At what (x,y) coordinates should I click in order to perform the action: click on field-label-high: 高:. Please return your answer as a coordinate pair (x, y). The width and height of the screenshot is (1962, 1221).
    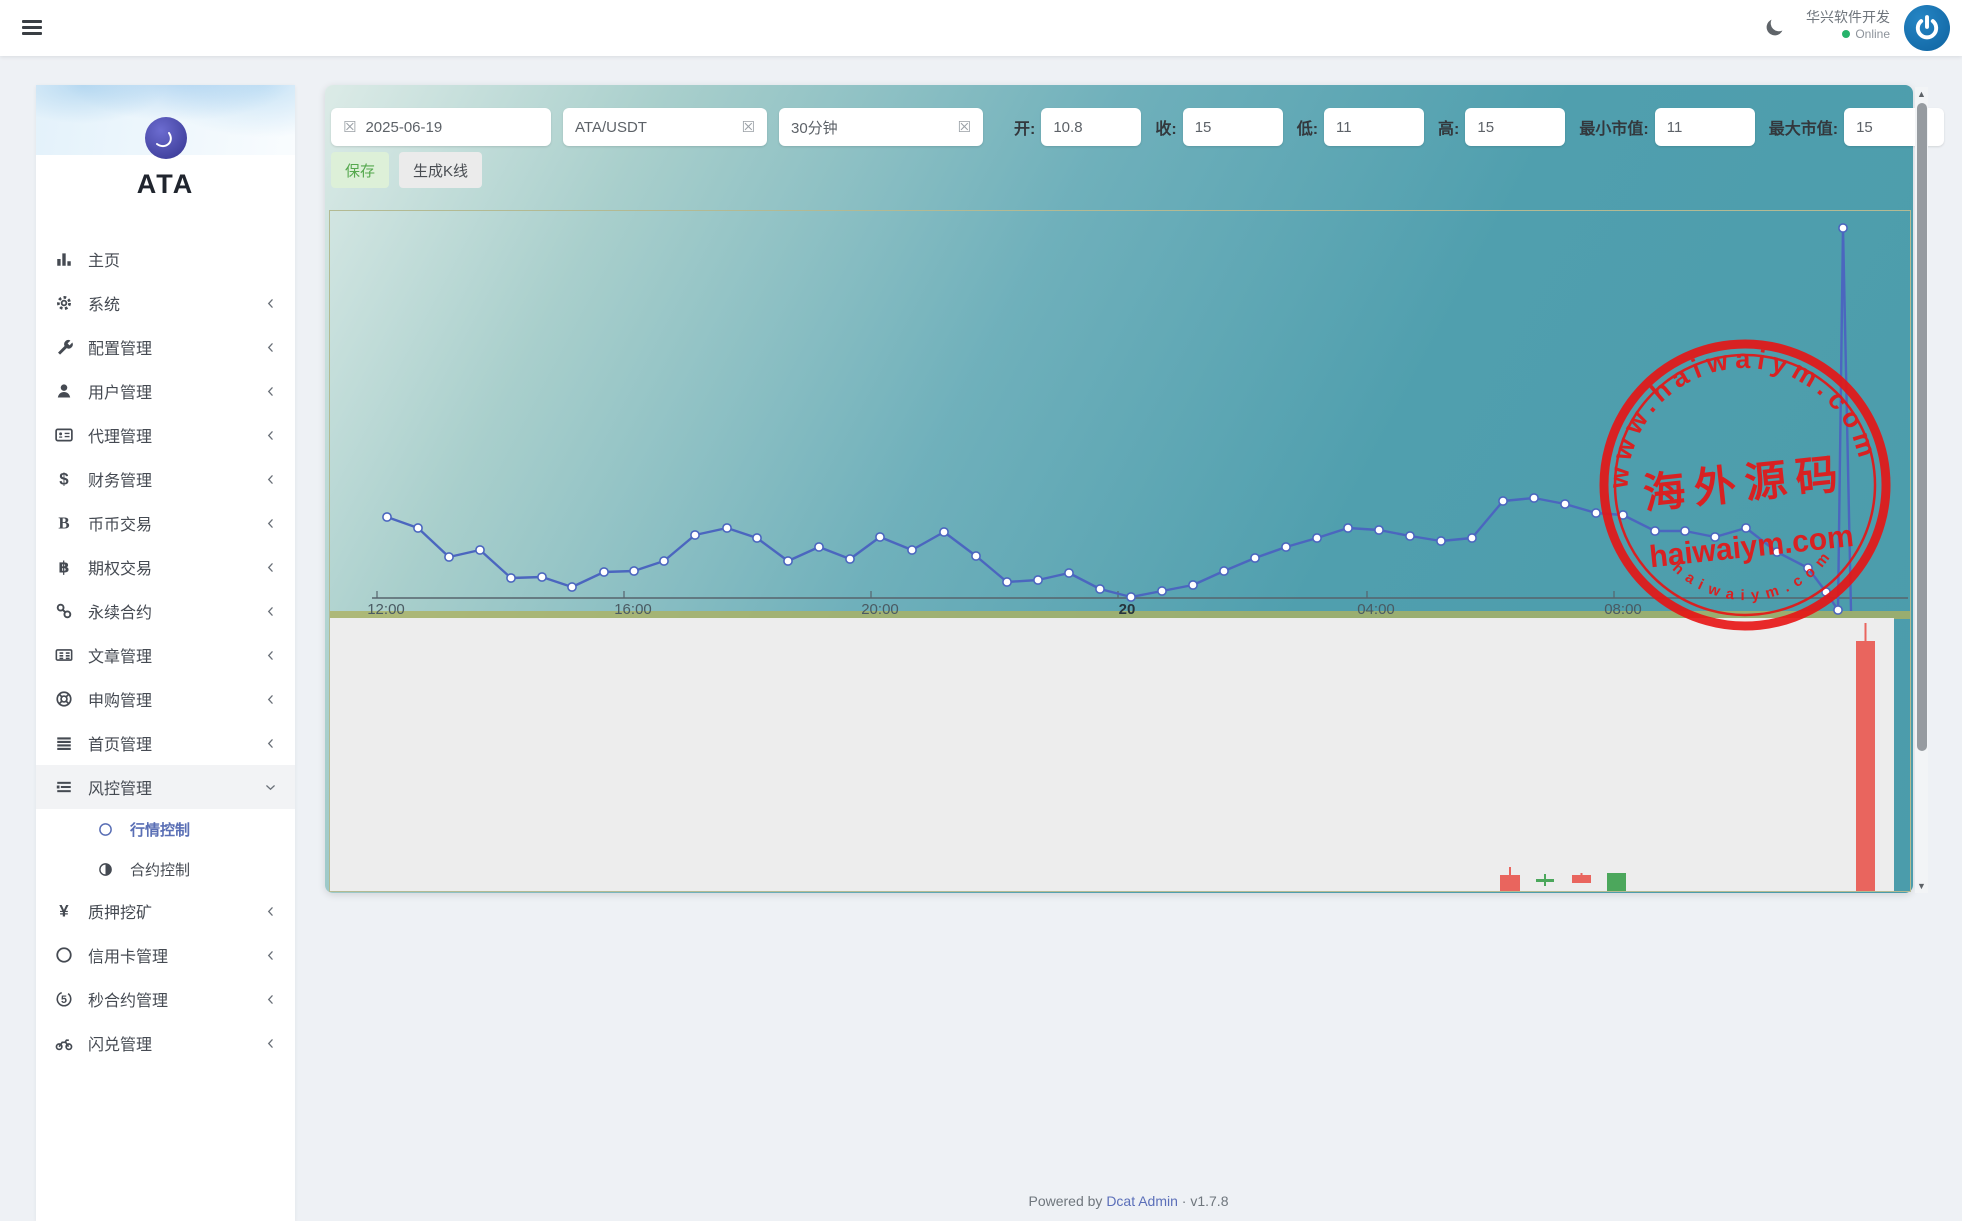
    Looking at the image, I should click on (1449, 129).